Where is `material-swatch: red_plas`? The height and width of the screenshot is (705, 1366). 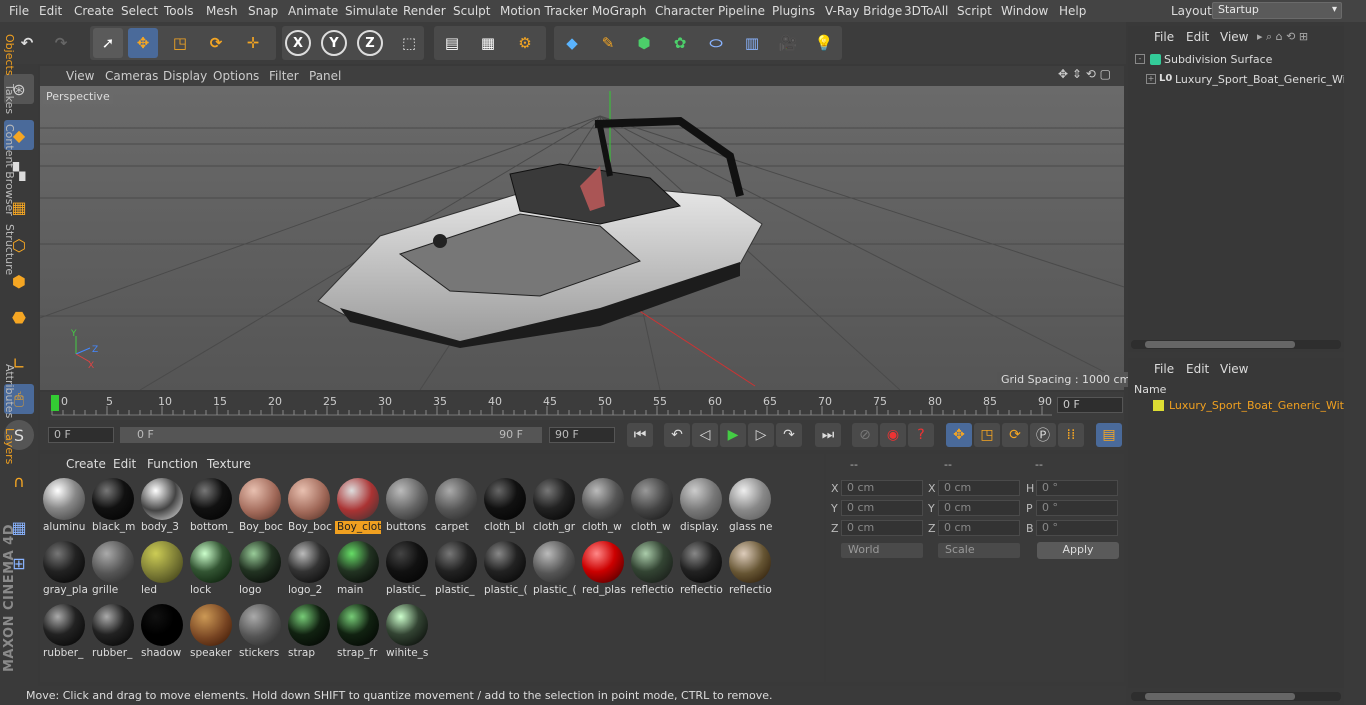
material-swatch: red_plas is located at coordinates (603, 568).